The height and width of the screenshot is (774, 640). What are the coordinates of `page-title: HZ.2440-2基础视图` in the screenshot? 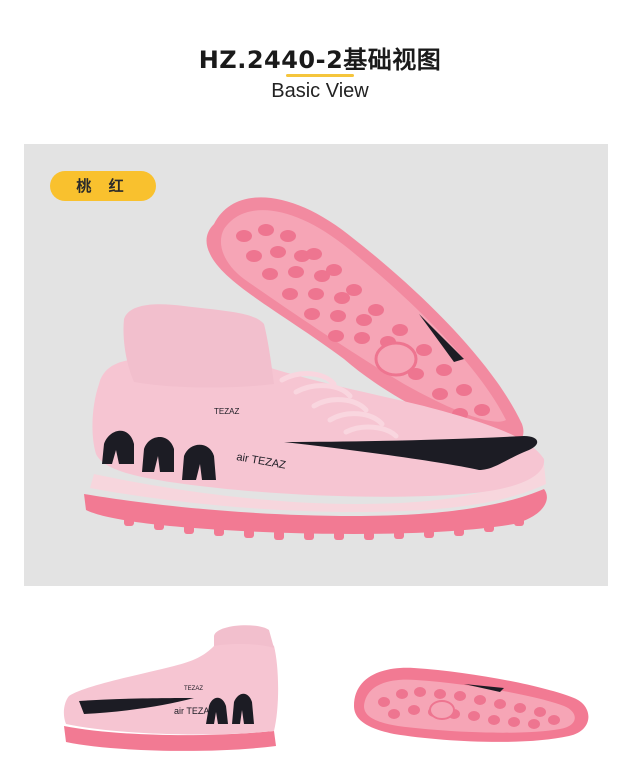 It's located at (320, 60).